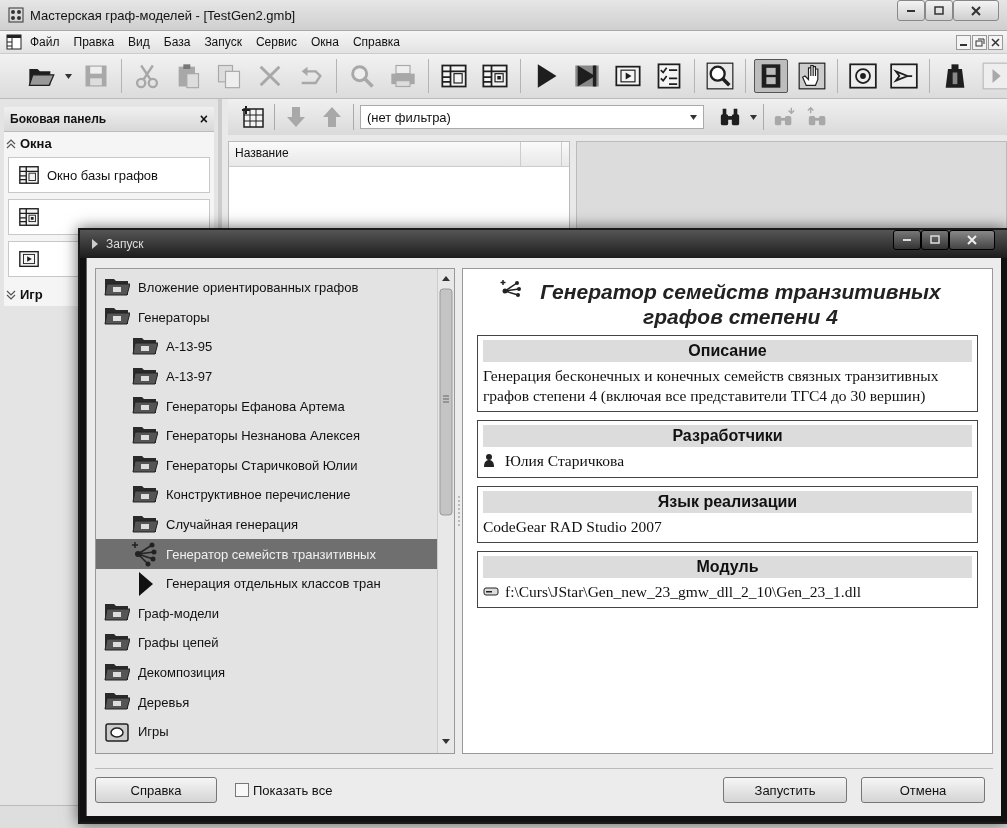 Image resolution: width=1007 pixels, height=828 pixels. Describe the element at coordinates (139, 42) in the screenshot. I see `menu-item: Вид` at that location.